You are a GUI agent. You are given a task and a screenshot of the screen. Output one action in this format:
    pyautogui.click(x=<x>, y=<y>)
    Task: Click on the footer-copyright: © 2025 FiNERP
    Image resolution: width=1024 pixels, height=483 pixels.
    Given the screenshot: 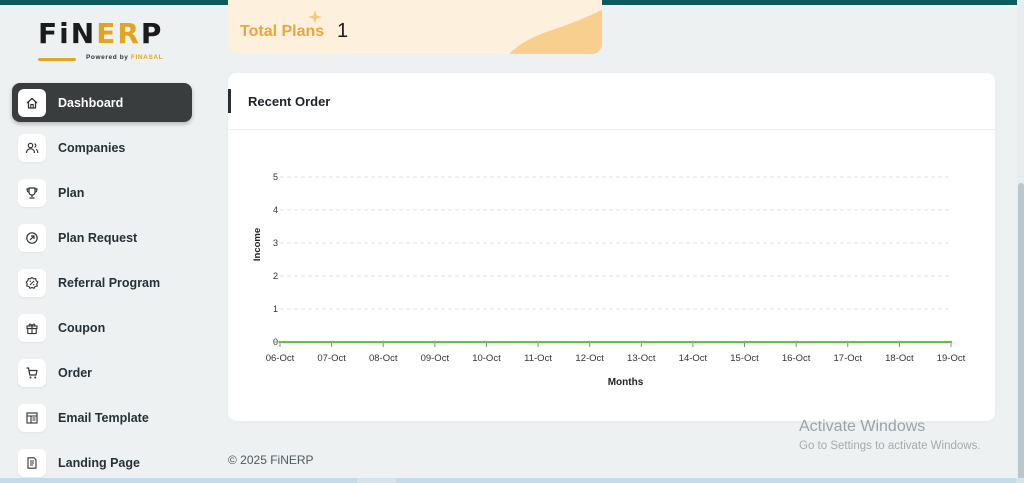 What is the action you would take?
    pyautogui.click(x=271, y=460)
    